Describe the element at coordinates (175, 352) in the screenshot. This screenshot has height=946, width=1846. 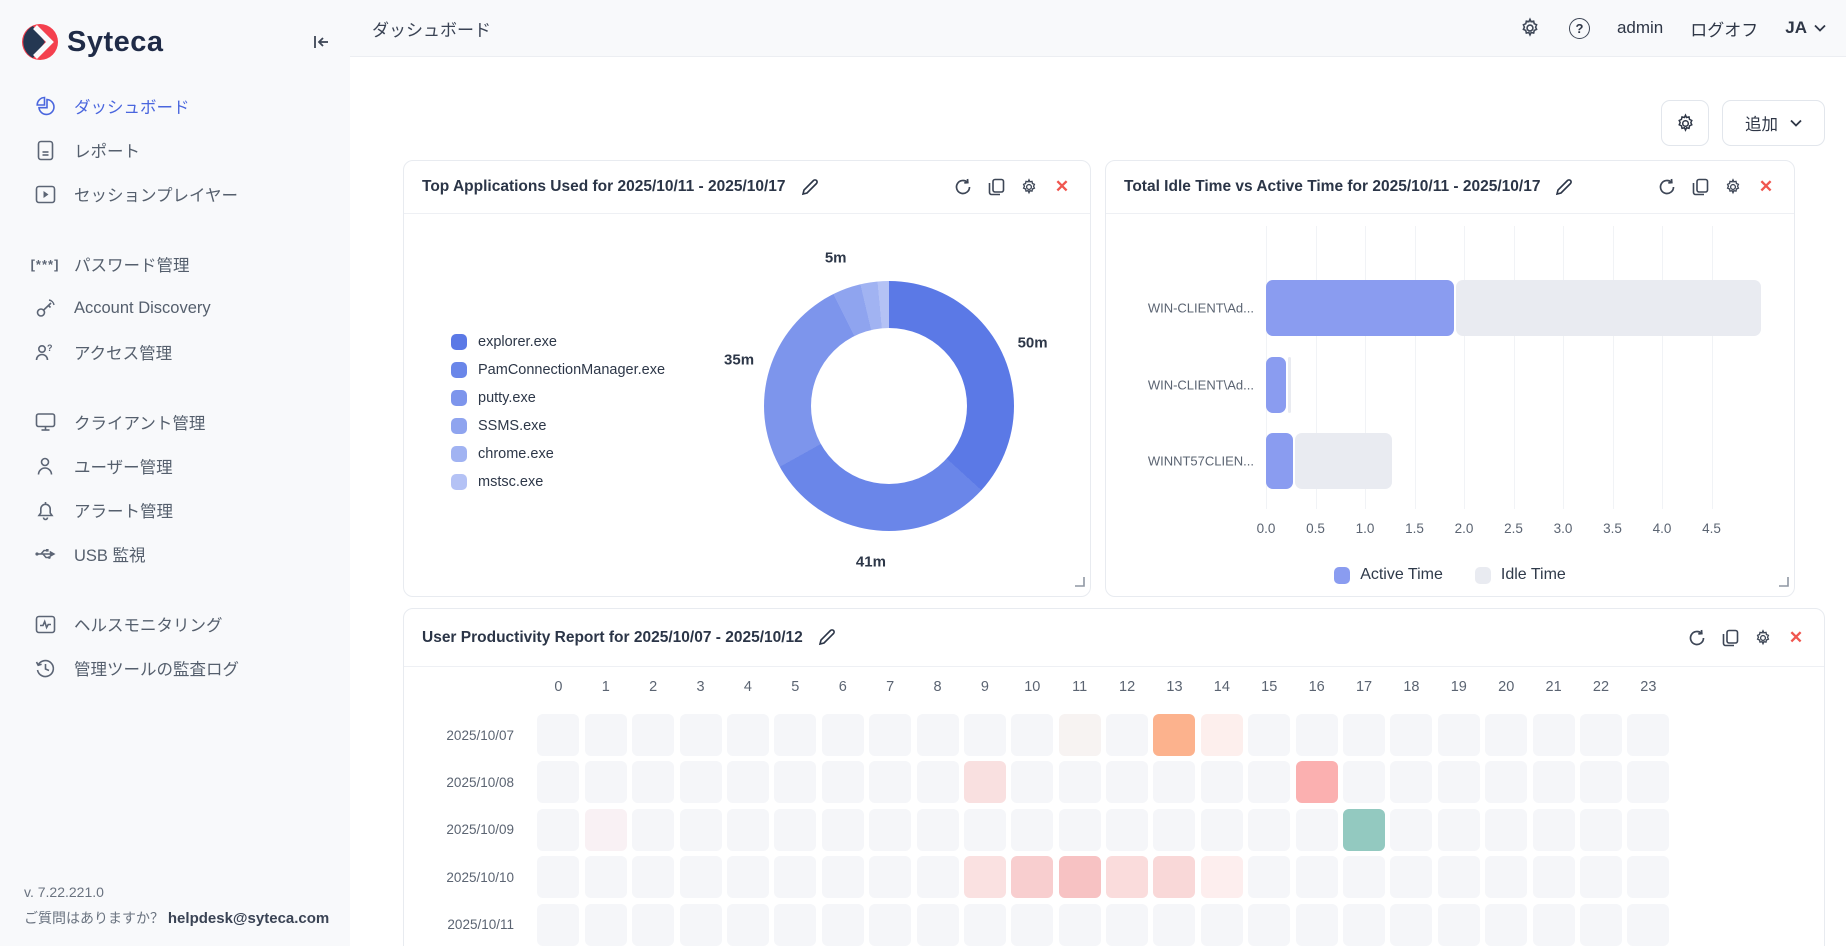
I see `sidebar-item-access-management: ? アクセス管理` at that location.